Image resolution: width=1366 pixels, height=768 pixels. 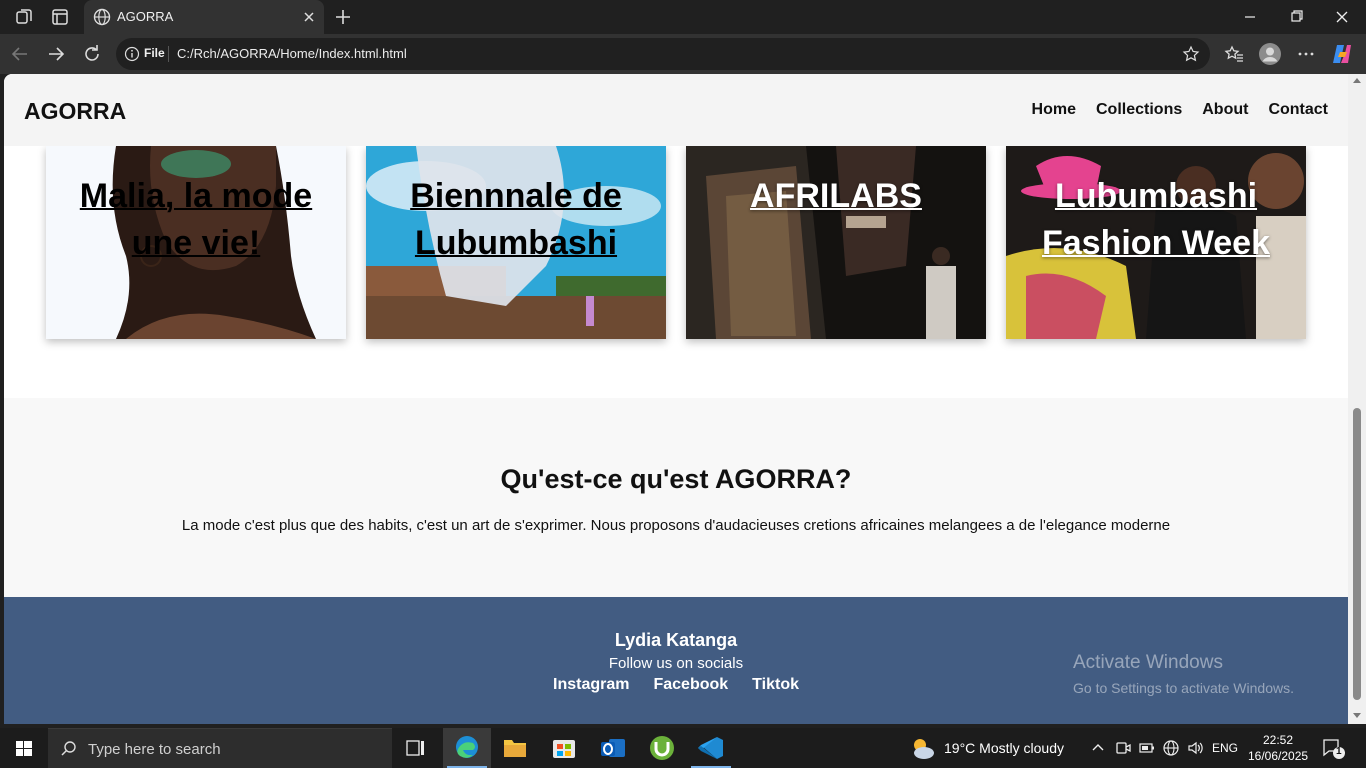 I want to click on card-title-line2: Fashion Week, so click(x=1156, y=243).